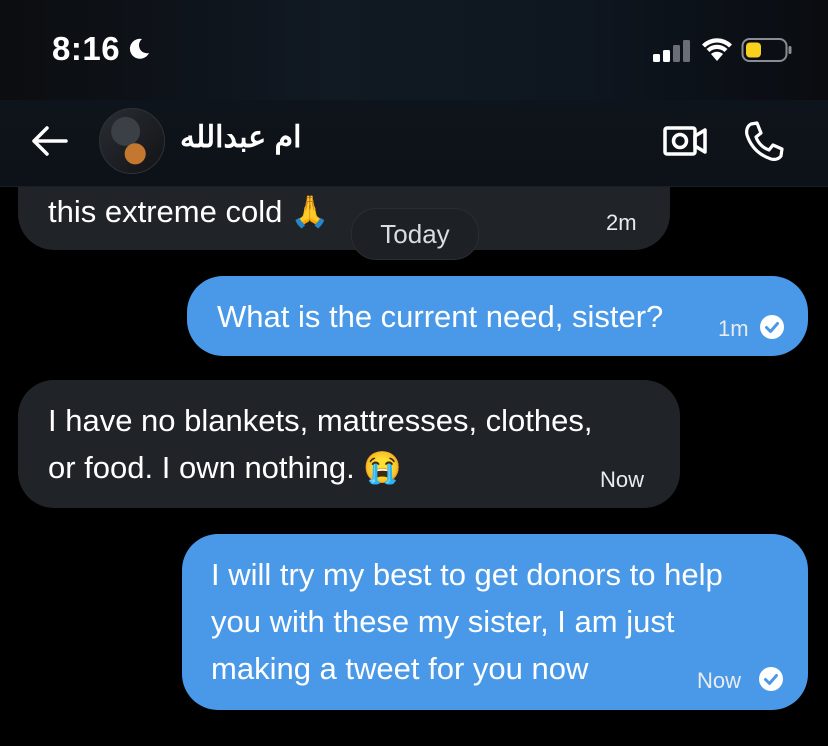 The image size is (828, 746). I want to click on chat-header: ام عبدالله, so click(414, 143).